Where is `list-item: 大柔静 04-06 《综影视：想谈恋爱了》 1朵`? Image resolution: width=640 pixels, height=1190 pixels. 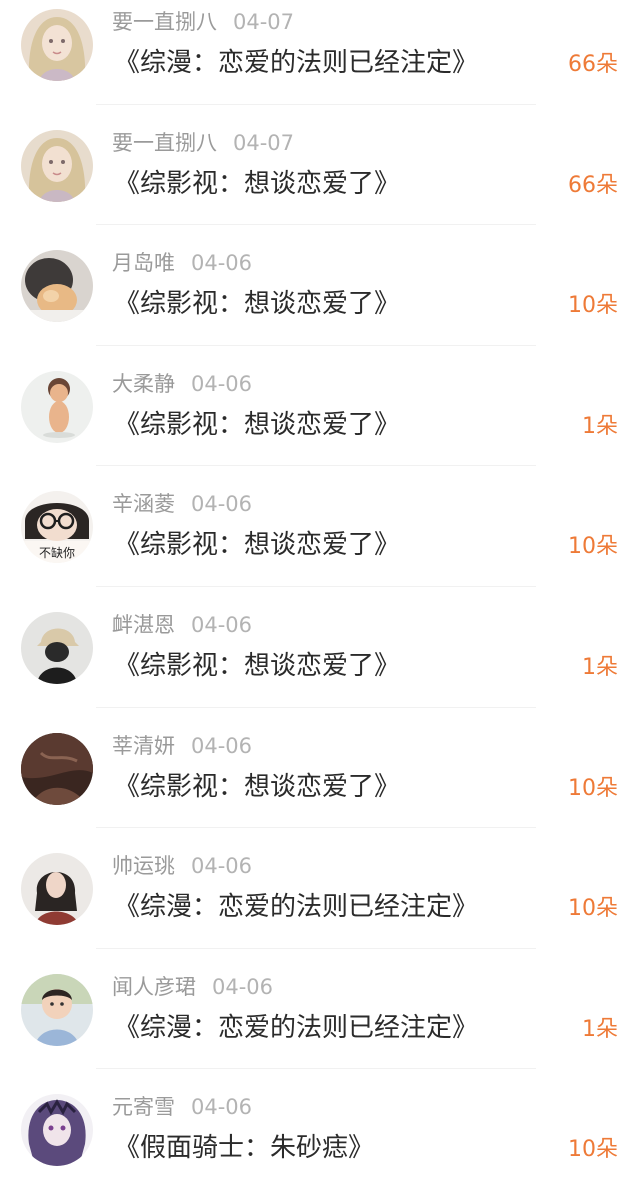
list-item: 大柔静 04-06 《综影视：想谈恋爱了》 1朵 is located at coordinates (320, 406).